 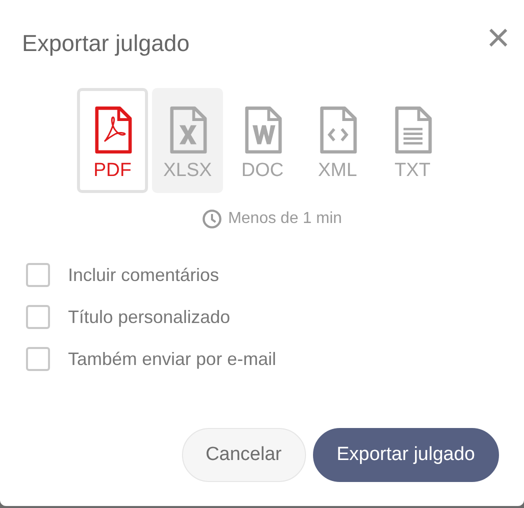 What do you see at coordinates (263, 130) in the screenshot?
I see `doc-file-icon` at bounding box center [263, 130].